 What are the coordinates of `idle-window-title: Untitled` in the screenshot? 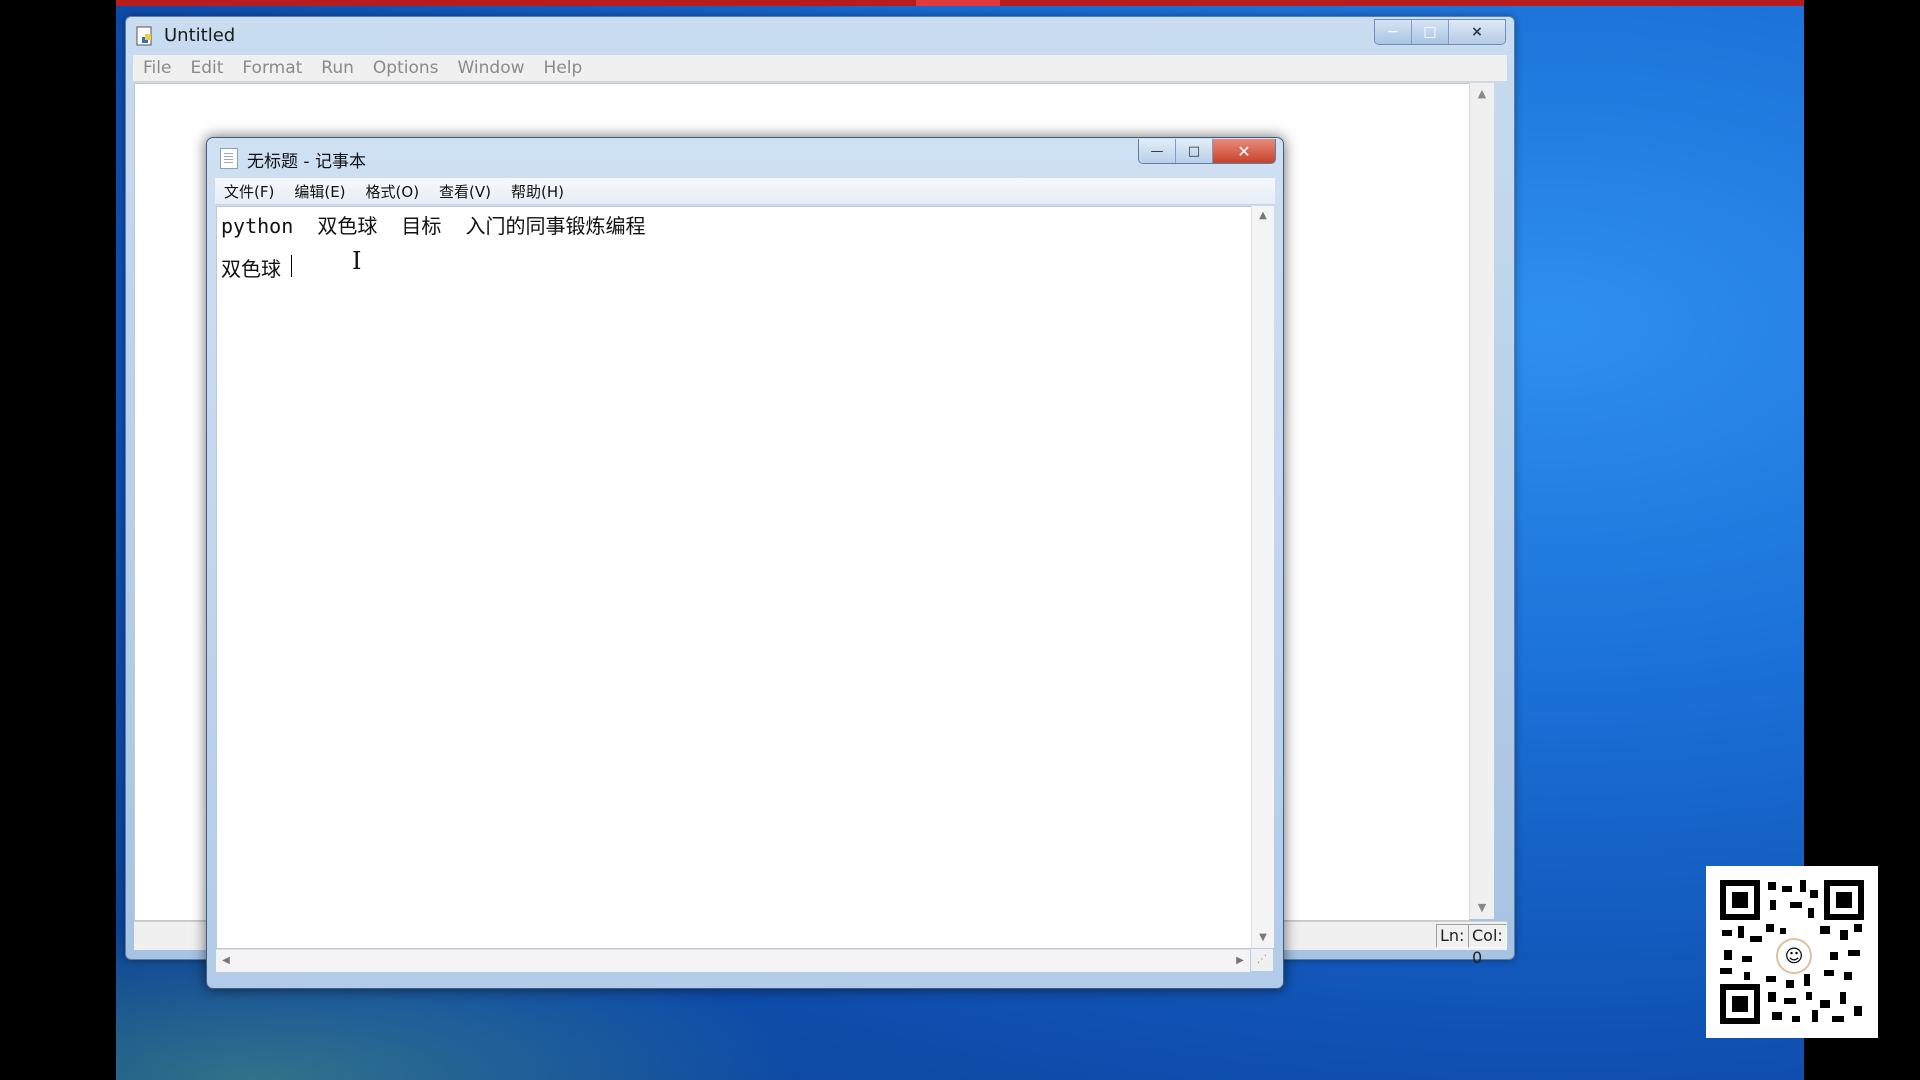 It's located at (200, 35).